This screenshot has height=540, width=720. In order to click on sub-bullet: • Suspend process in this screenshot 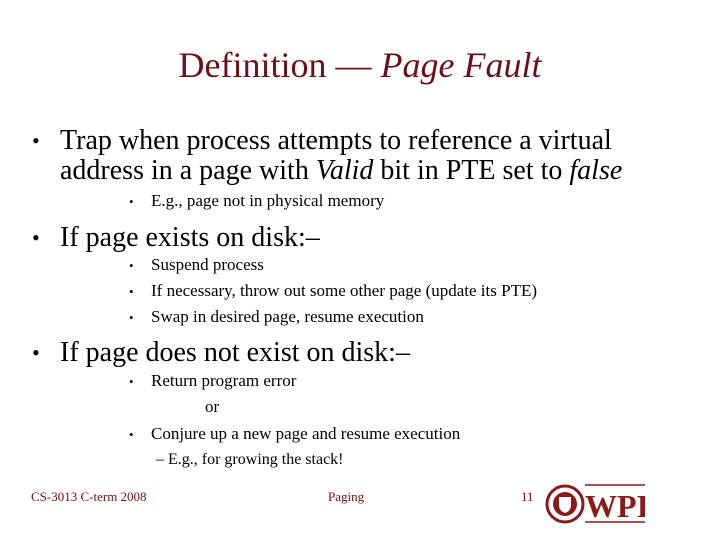, I will do `click(196, 265)`.